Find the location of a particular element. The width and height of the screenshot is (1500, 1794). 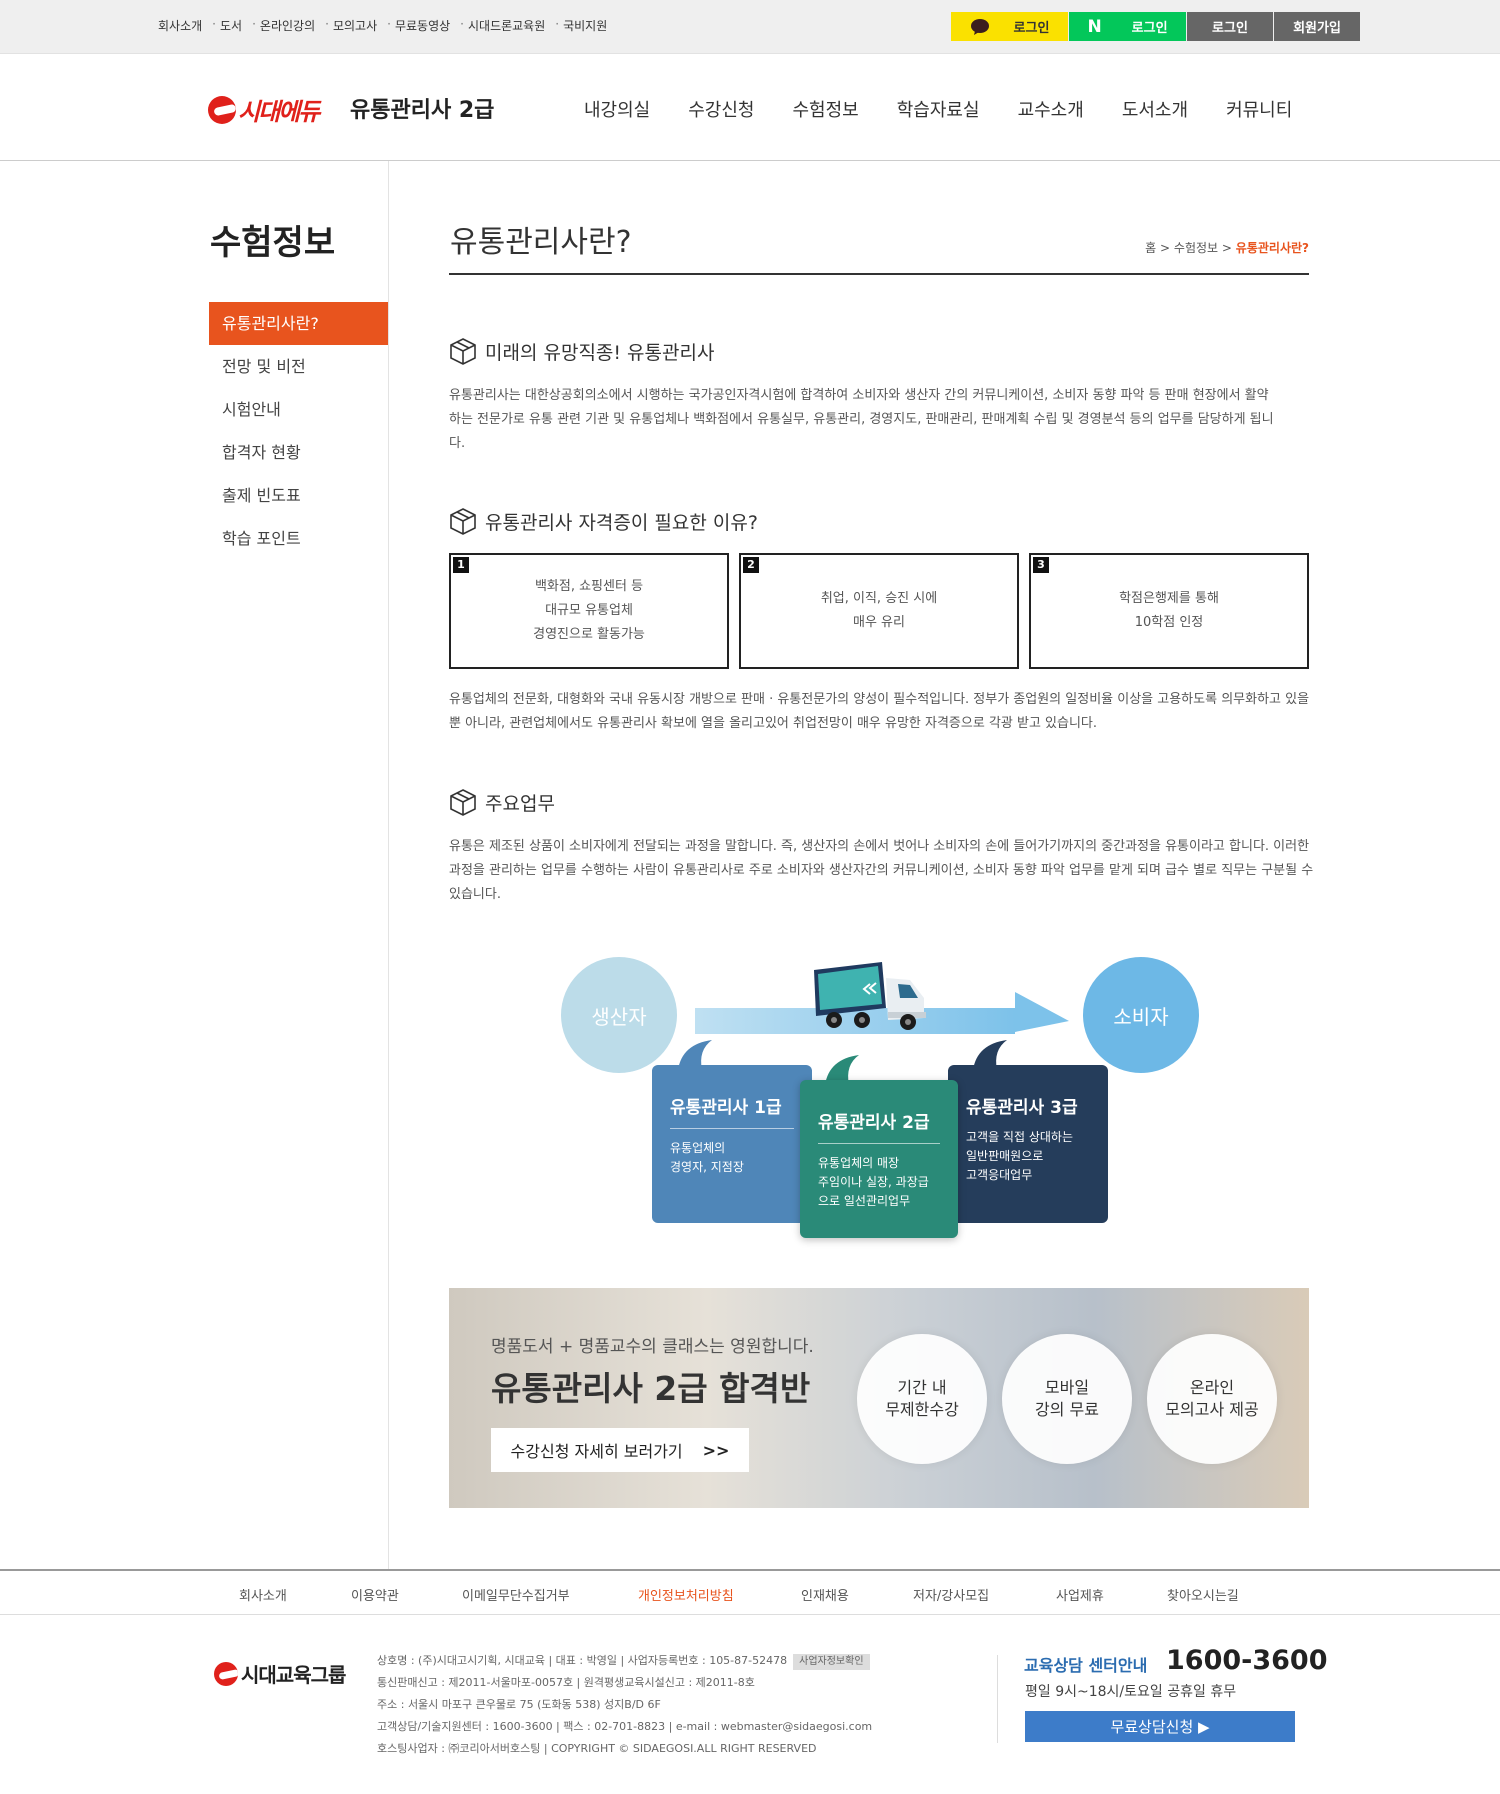

feature-mock-exam: 온라인 모의고사 제공 is located at coordinates (1212, 1399).